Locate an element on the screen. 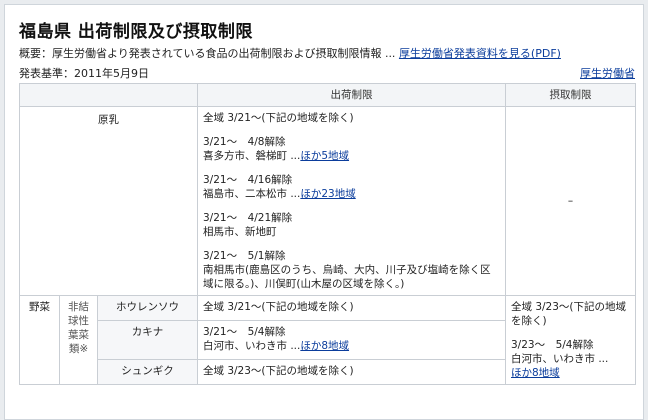 The height and width of the screenshot is (420, 648). corner-cell is located at coordinates (108, 95).